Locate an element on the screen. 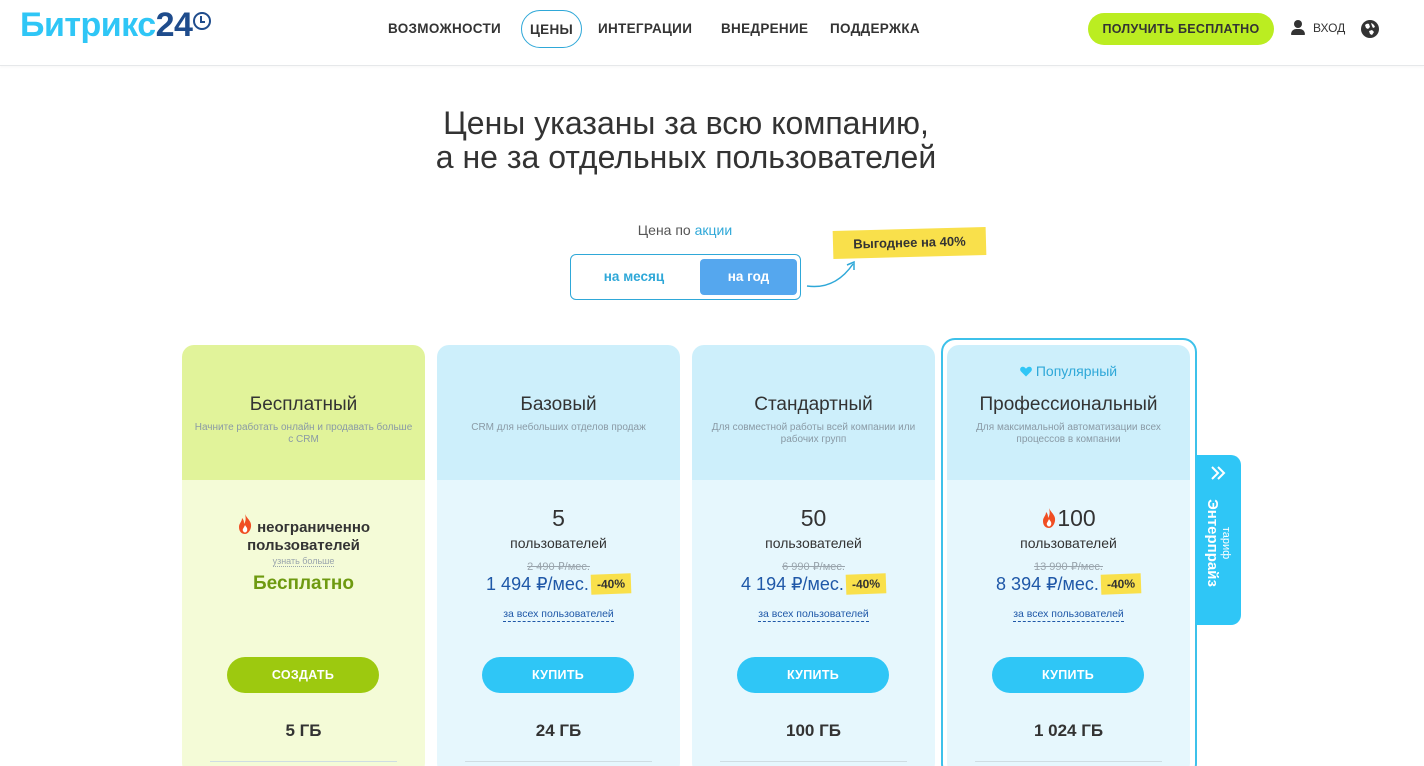 The image size is (1424, 766). enterprise-label: тариф Энтерпрайз is located at coordinates (1218, 543).